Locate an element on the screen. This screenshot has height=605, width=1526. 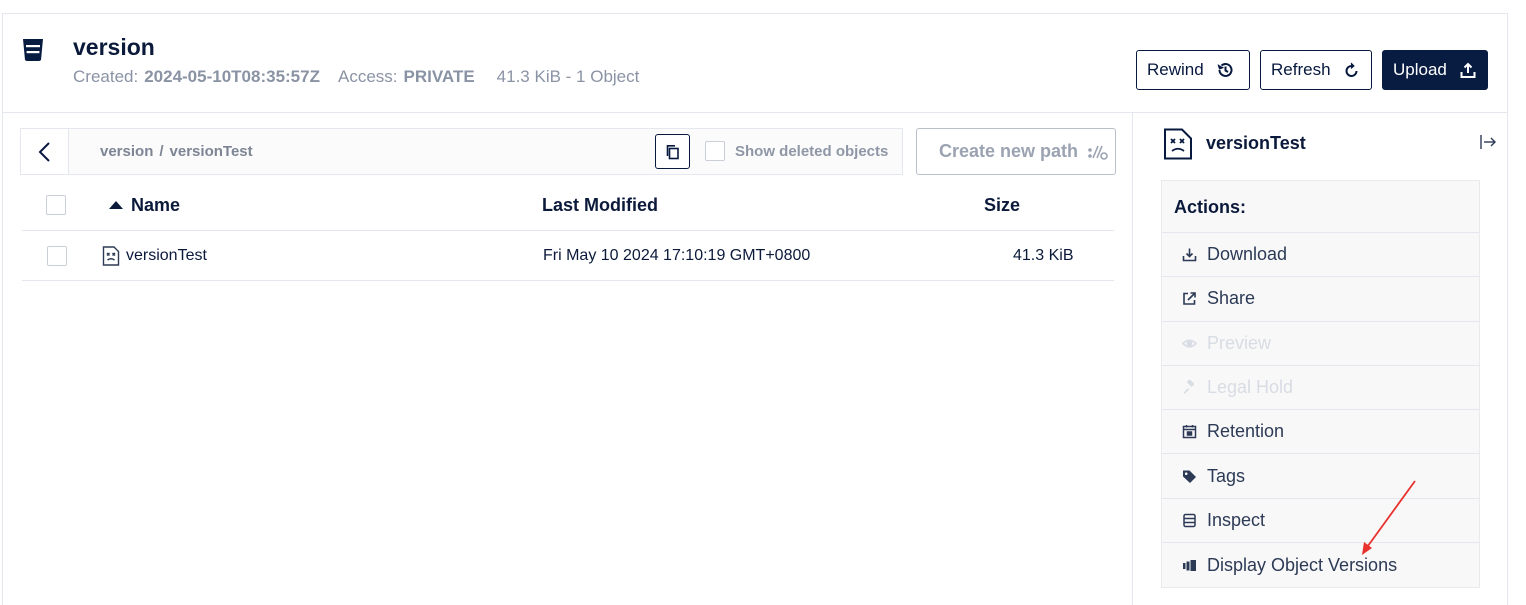
usage-summary: 41.3 KiB - 1 Object is located at coordinates (568, 76).